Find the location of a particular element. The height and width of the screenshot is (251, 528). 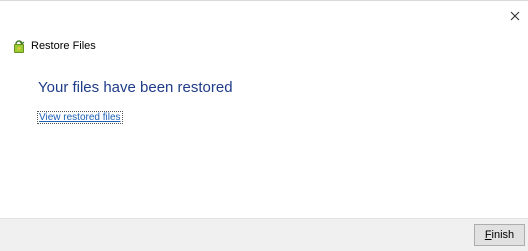

finish-button: Finish is located at coordinates (499, 235).